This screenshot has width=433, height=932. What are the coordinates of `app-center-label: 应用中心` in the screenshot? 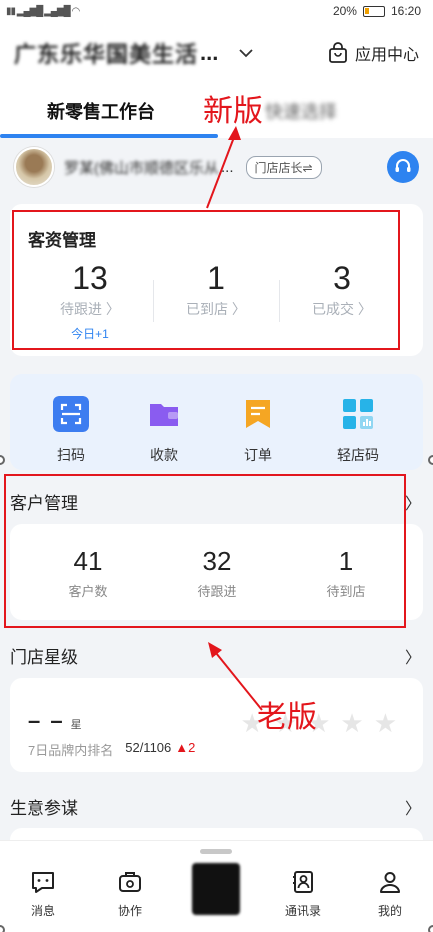 It's located at (386, 55).